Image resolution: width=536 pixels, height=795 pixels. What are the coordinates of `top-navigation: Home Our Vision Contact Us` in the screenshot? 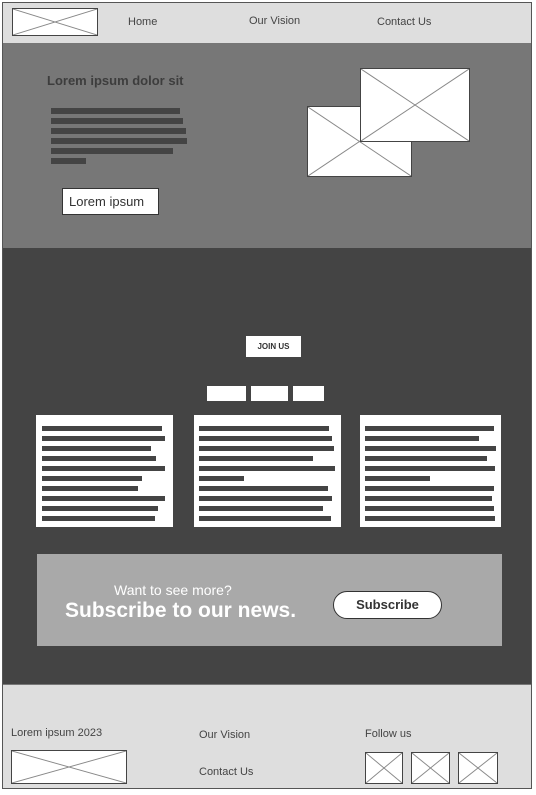 It's located at (267, 23).